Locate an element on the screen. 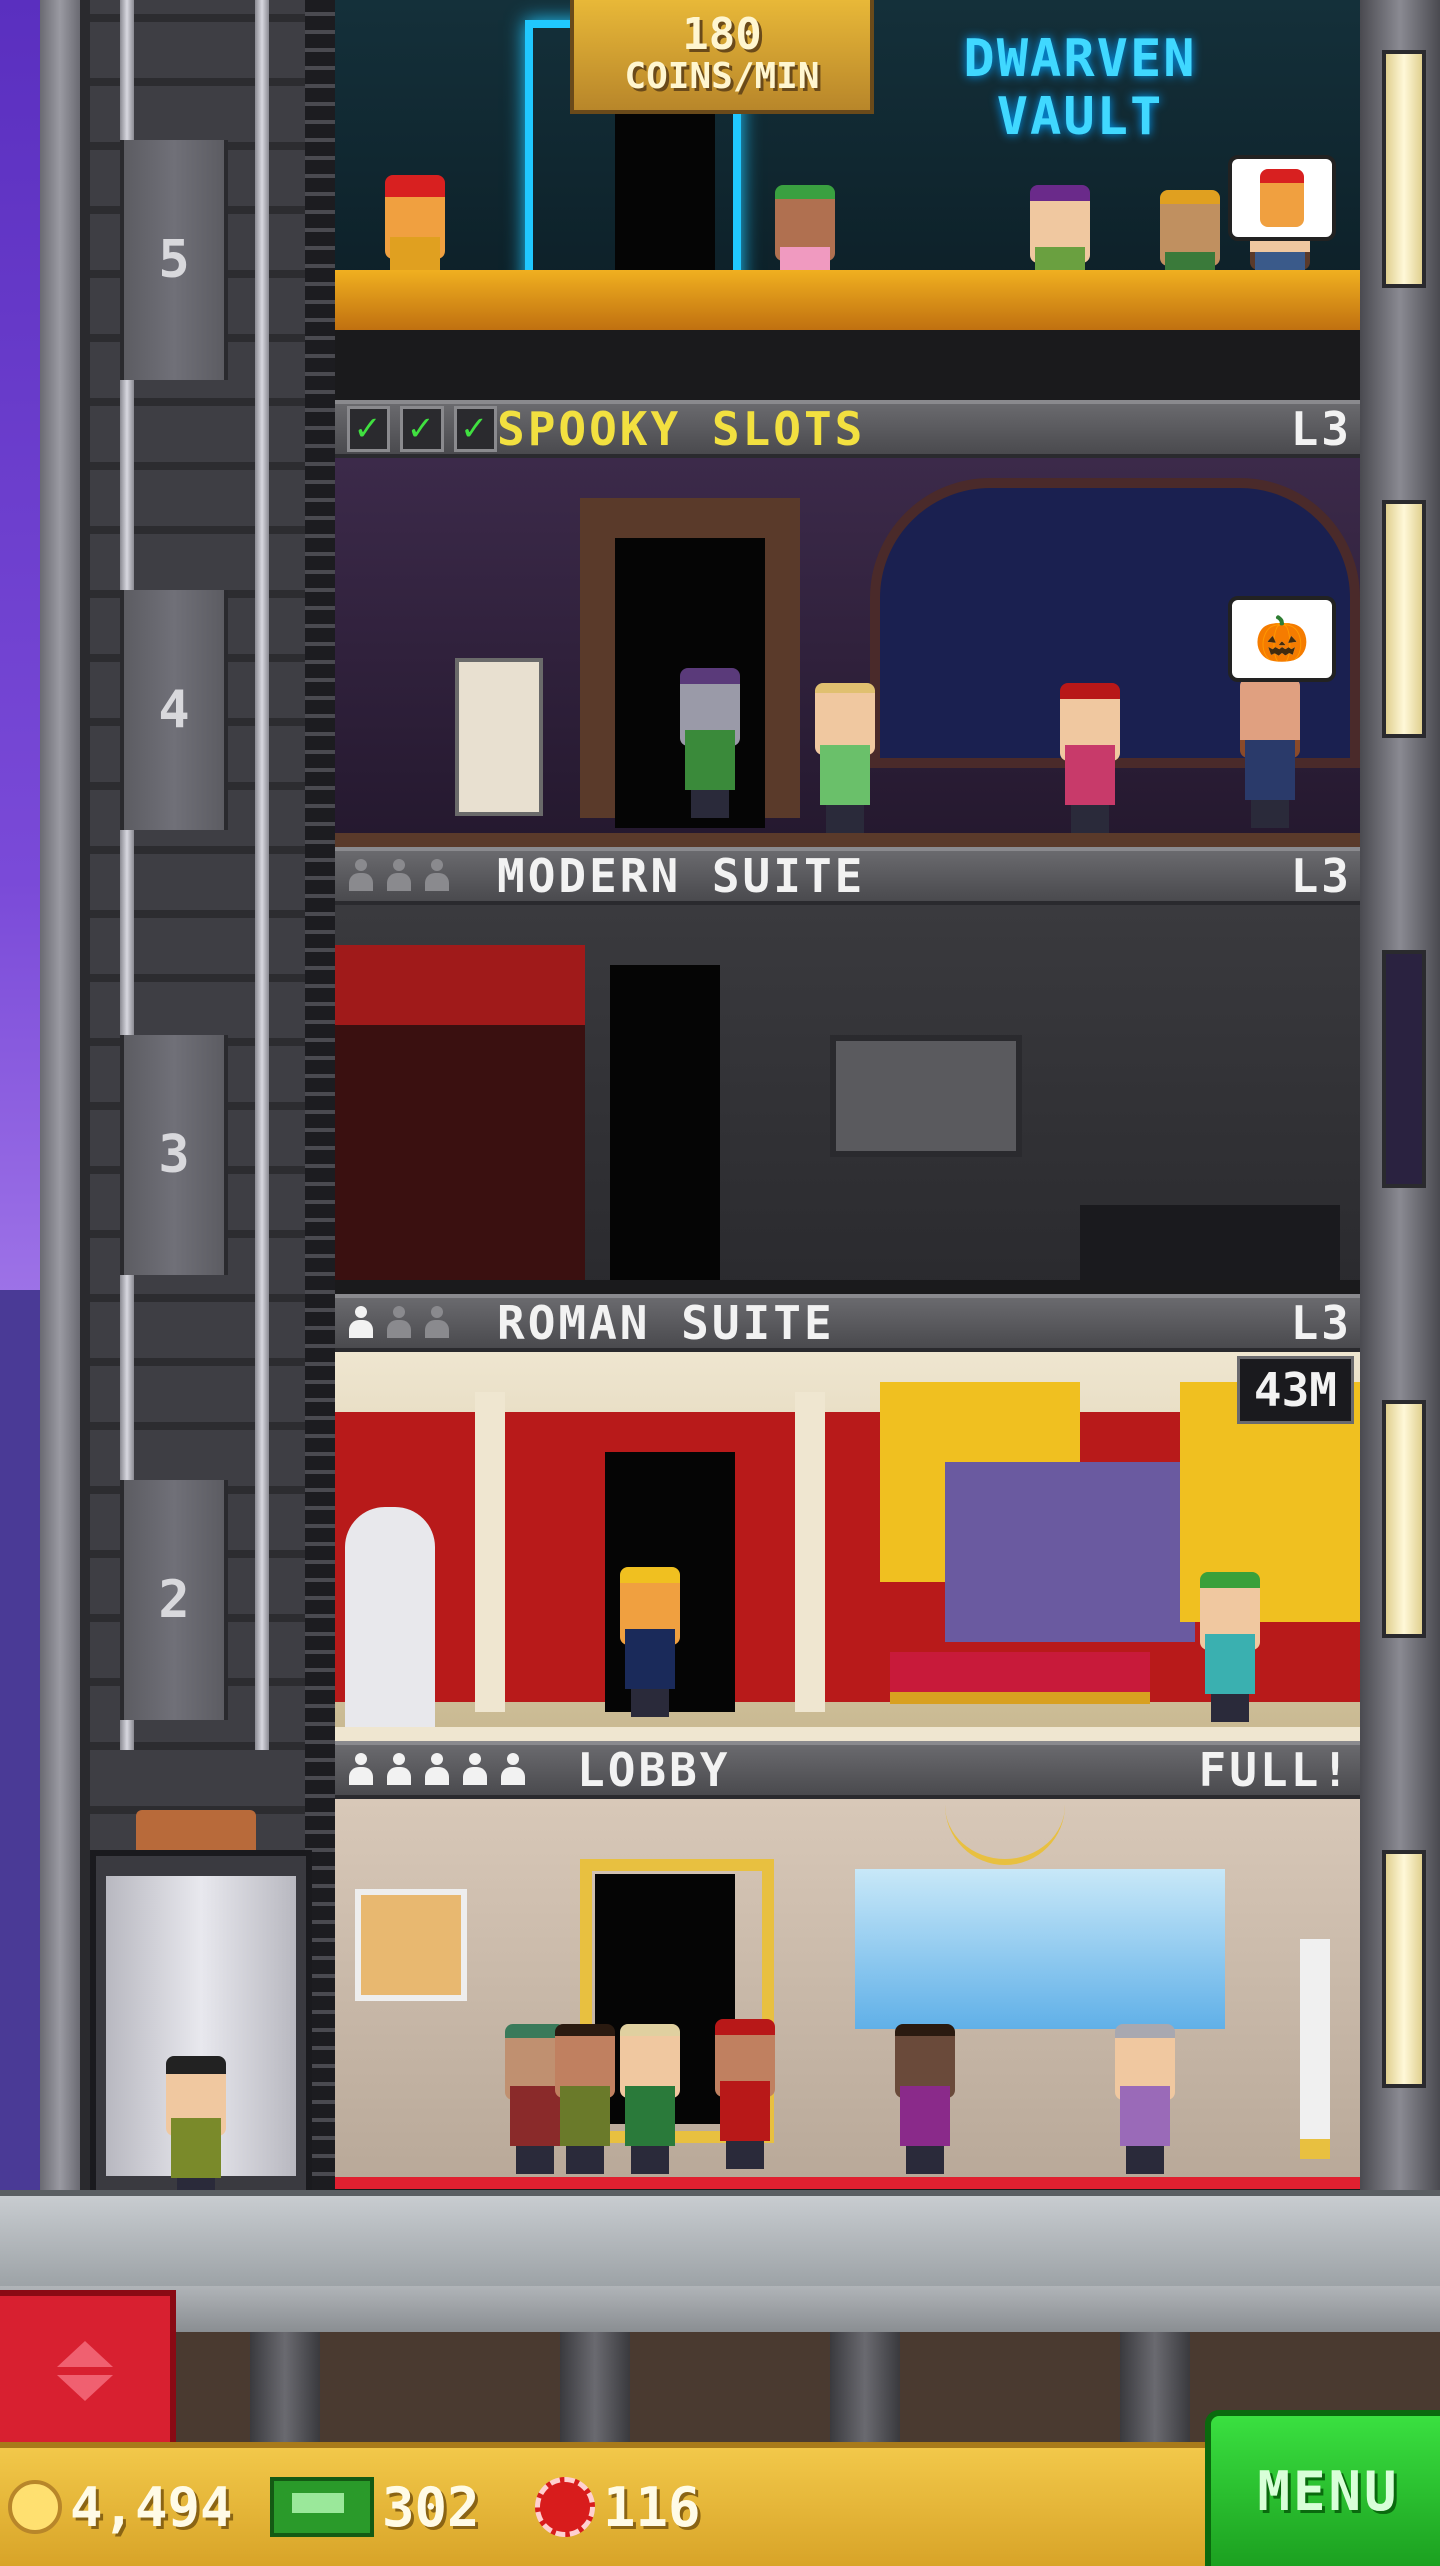 The height and width of the screenshot is (2566, 1440). menu-button: MENU is located at coordinates (1322, 2488).